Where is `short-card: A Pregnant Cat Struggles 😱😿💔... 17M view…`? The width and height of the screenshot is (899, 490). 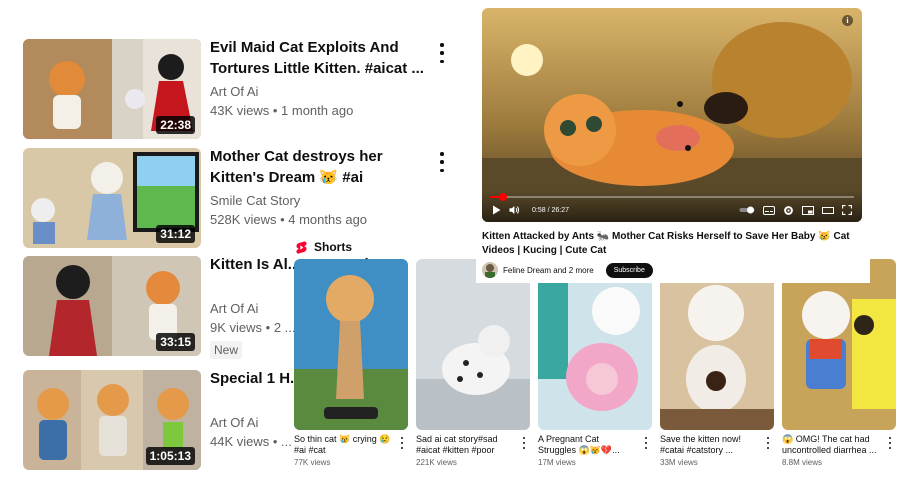 short-card: A Pregnant Cat Struggles 😱😿💔... 17M view… is located at coordinates (595, 363).